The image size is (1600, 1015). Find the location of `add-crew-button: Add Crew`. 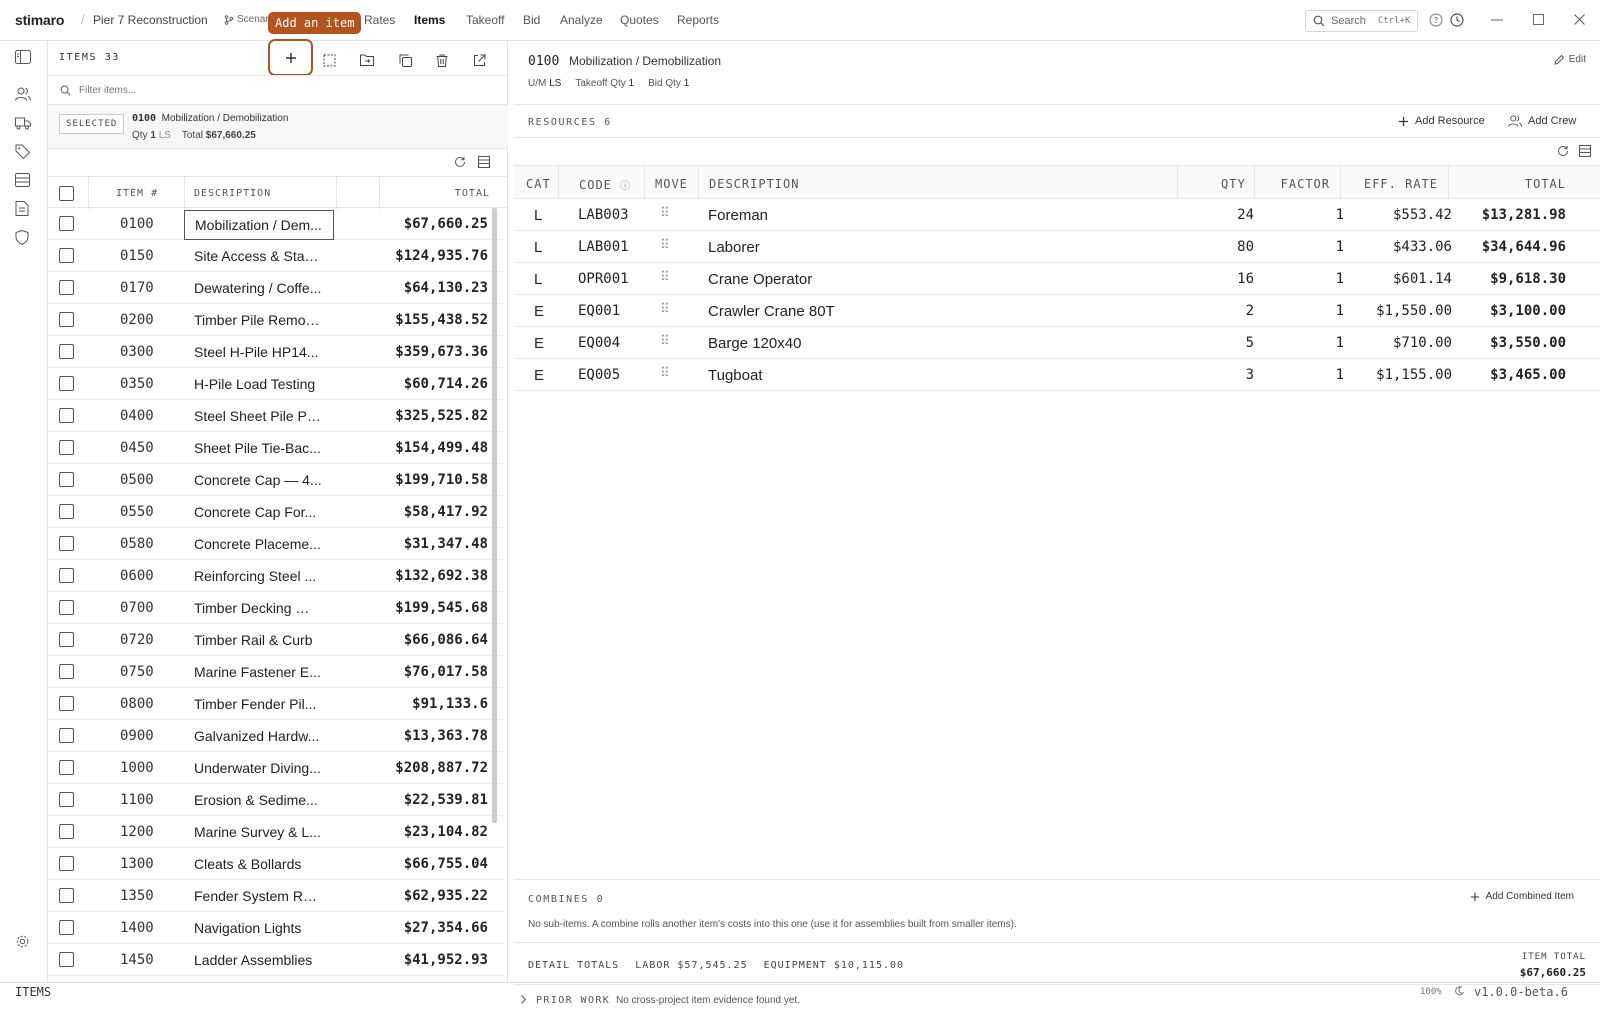

add-crew-button: Add Crew is located at coordinates (1542, 121).